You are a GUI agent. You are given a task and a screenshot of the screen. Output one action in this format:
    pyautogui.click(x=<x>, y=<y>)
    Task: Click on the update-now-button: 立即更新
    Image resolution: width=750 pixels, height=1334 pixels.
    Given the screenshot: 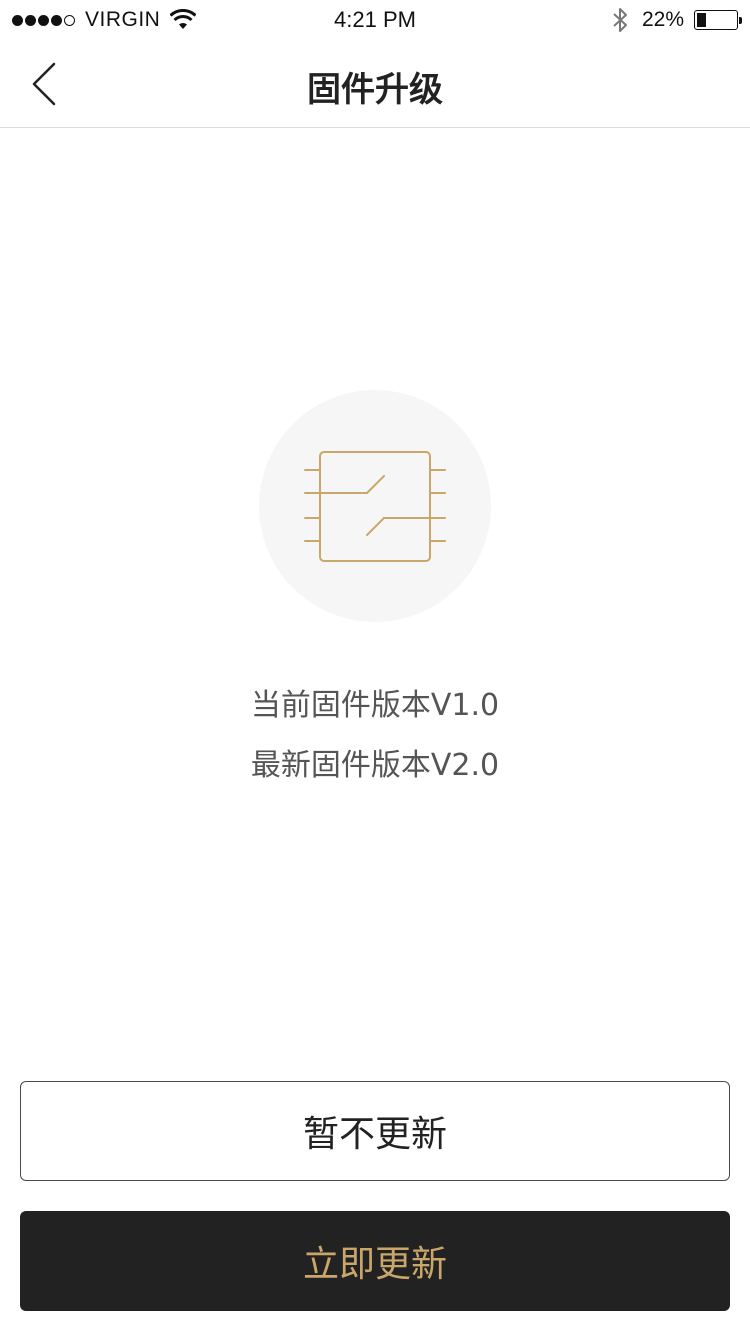 What is the action you would take?
    pyautogui.click(x=375, y=1261)
    